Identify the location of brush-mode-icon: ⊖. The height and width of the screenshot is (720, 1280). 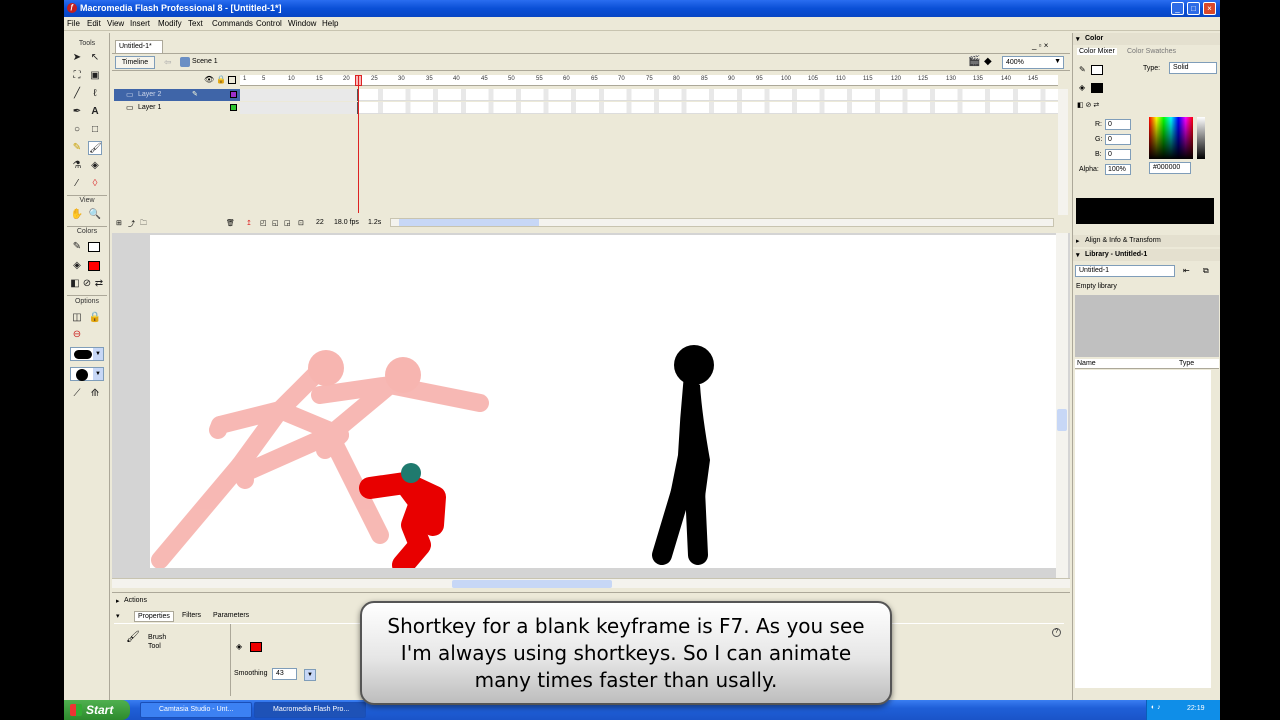
(77, 335).